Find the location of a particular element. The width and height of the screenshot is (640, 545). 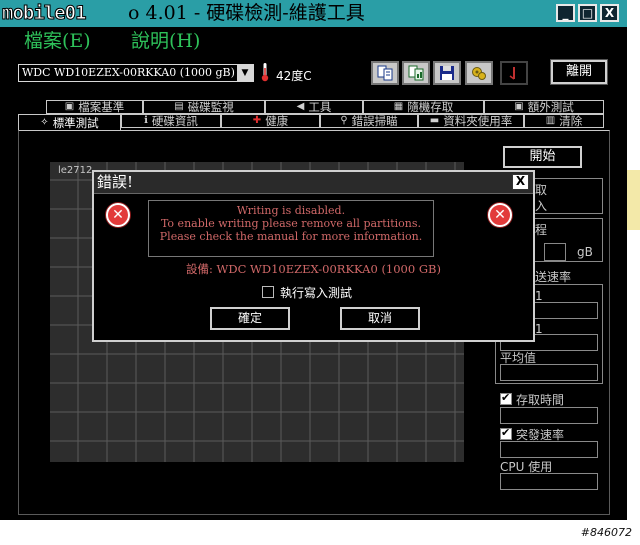

tab-folder-usage: ▬ 資料夾使用率 is located at coordinates (471, 121).